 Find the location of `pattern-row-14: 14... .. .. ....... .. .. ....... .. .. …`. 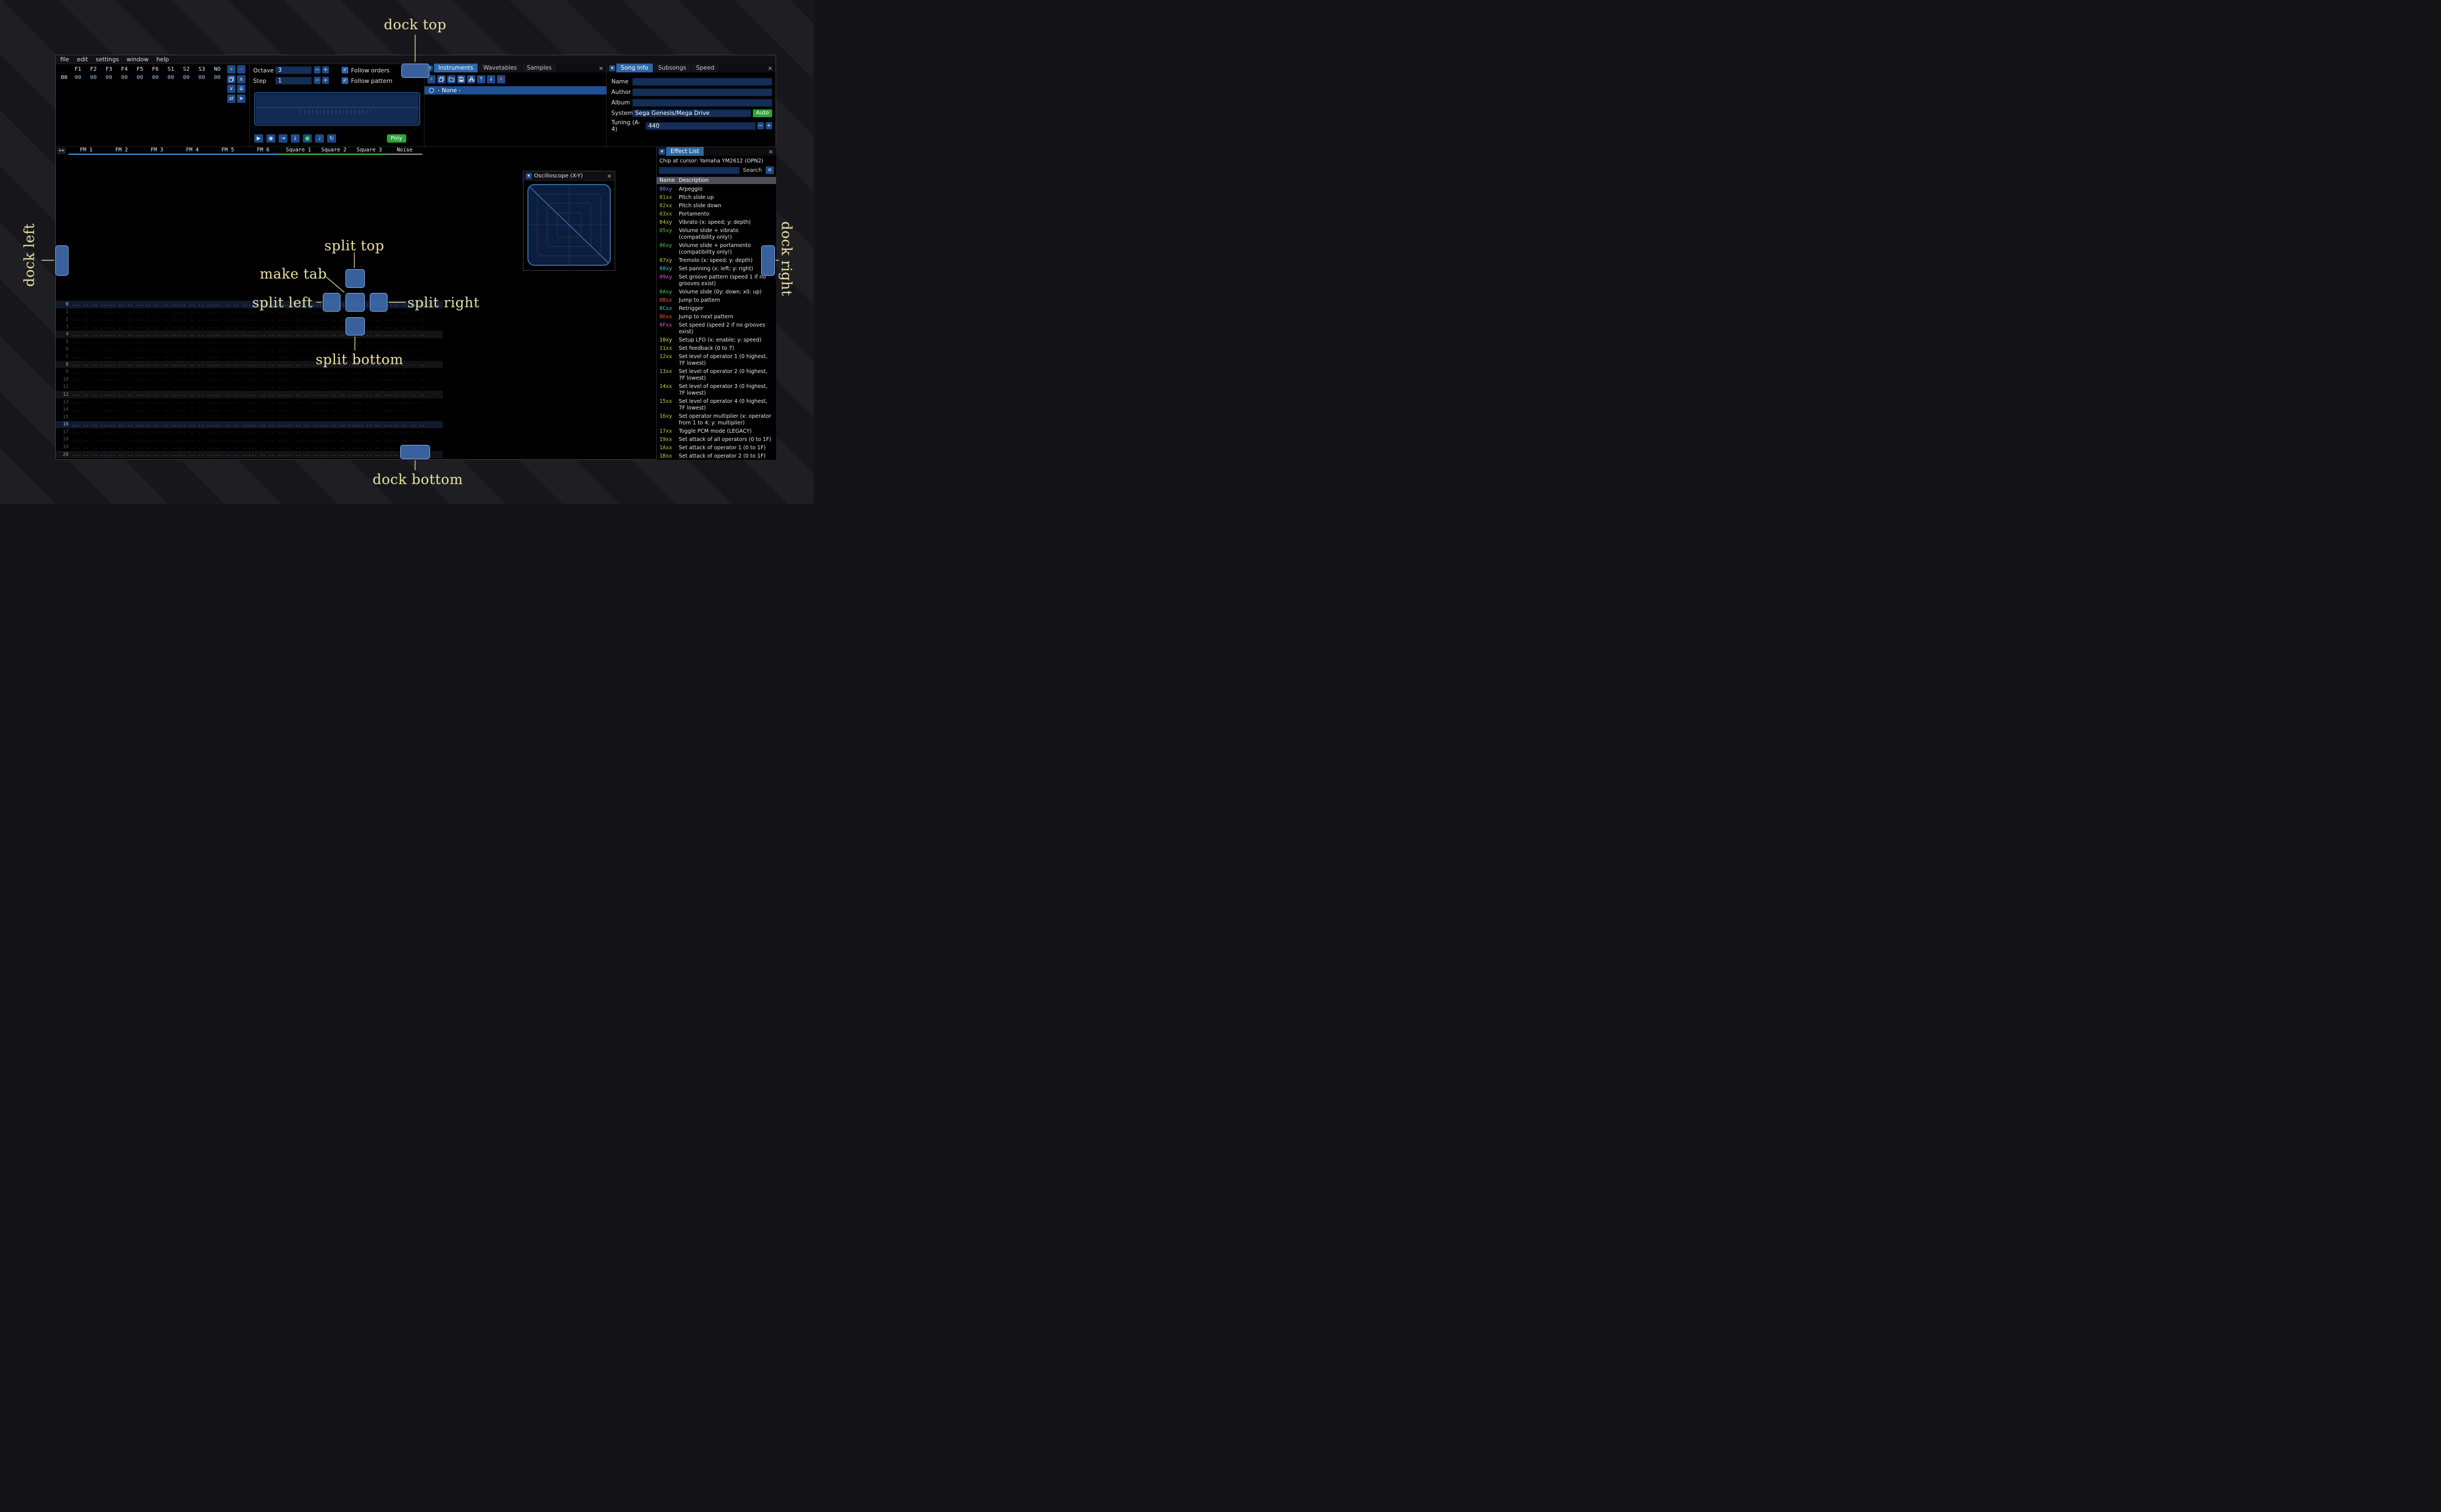

pattern-row-14: 14... .. .. ....... .. .. ....... .. .. … is located at coordinates (249, 410).